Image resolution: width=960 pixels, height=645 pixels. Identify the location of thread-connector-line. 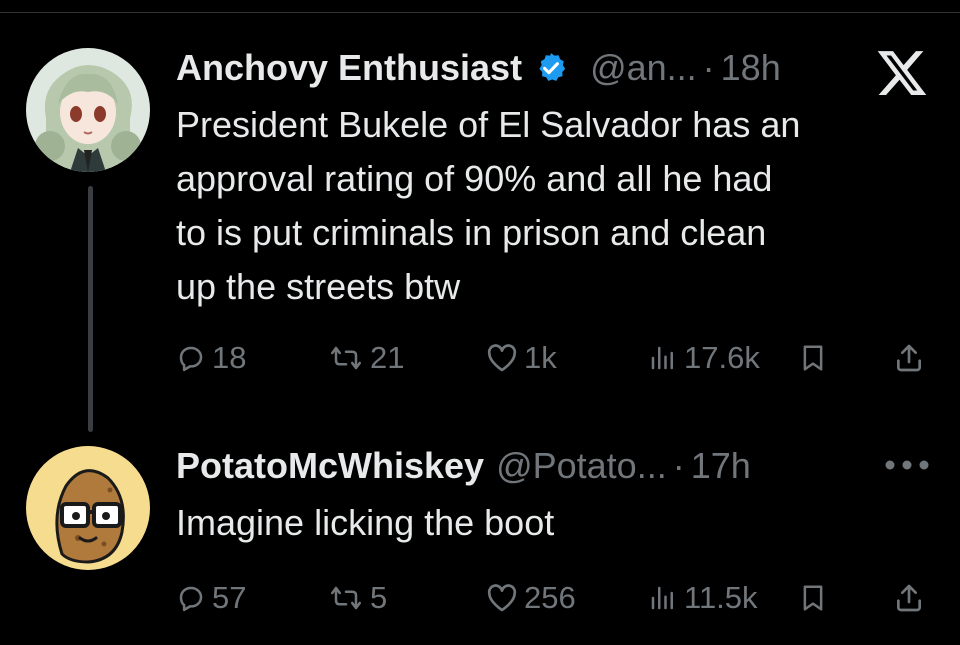
(90, 309).